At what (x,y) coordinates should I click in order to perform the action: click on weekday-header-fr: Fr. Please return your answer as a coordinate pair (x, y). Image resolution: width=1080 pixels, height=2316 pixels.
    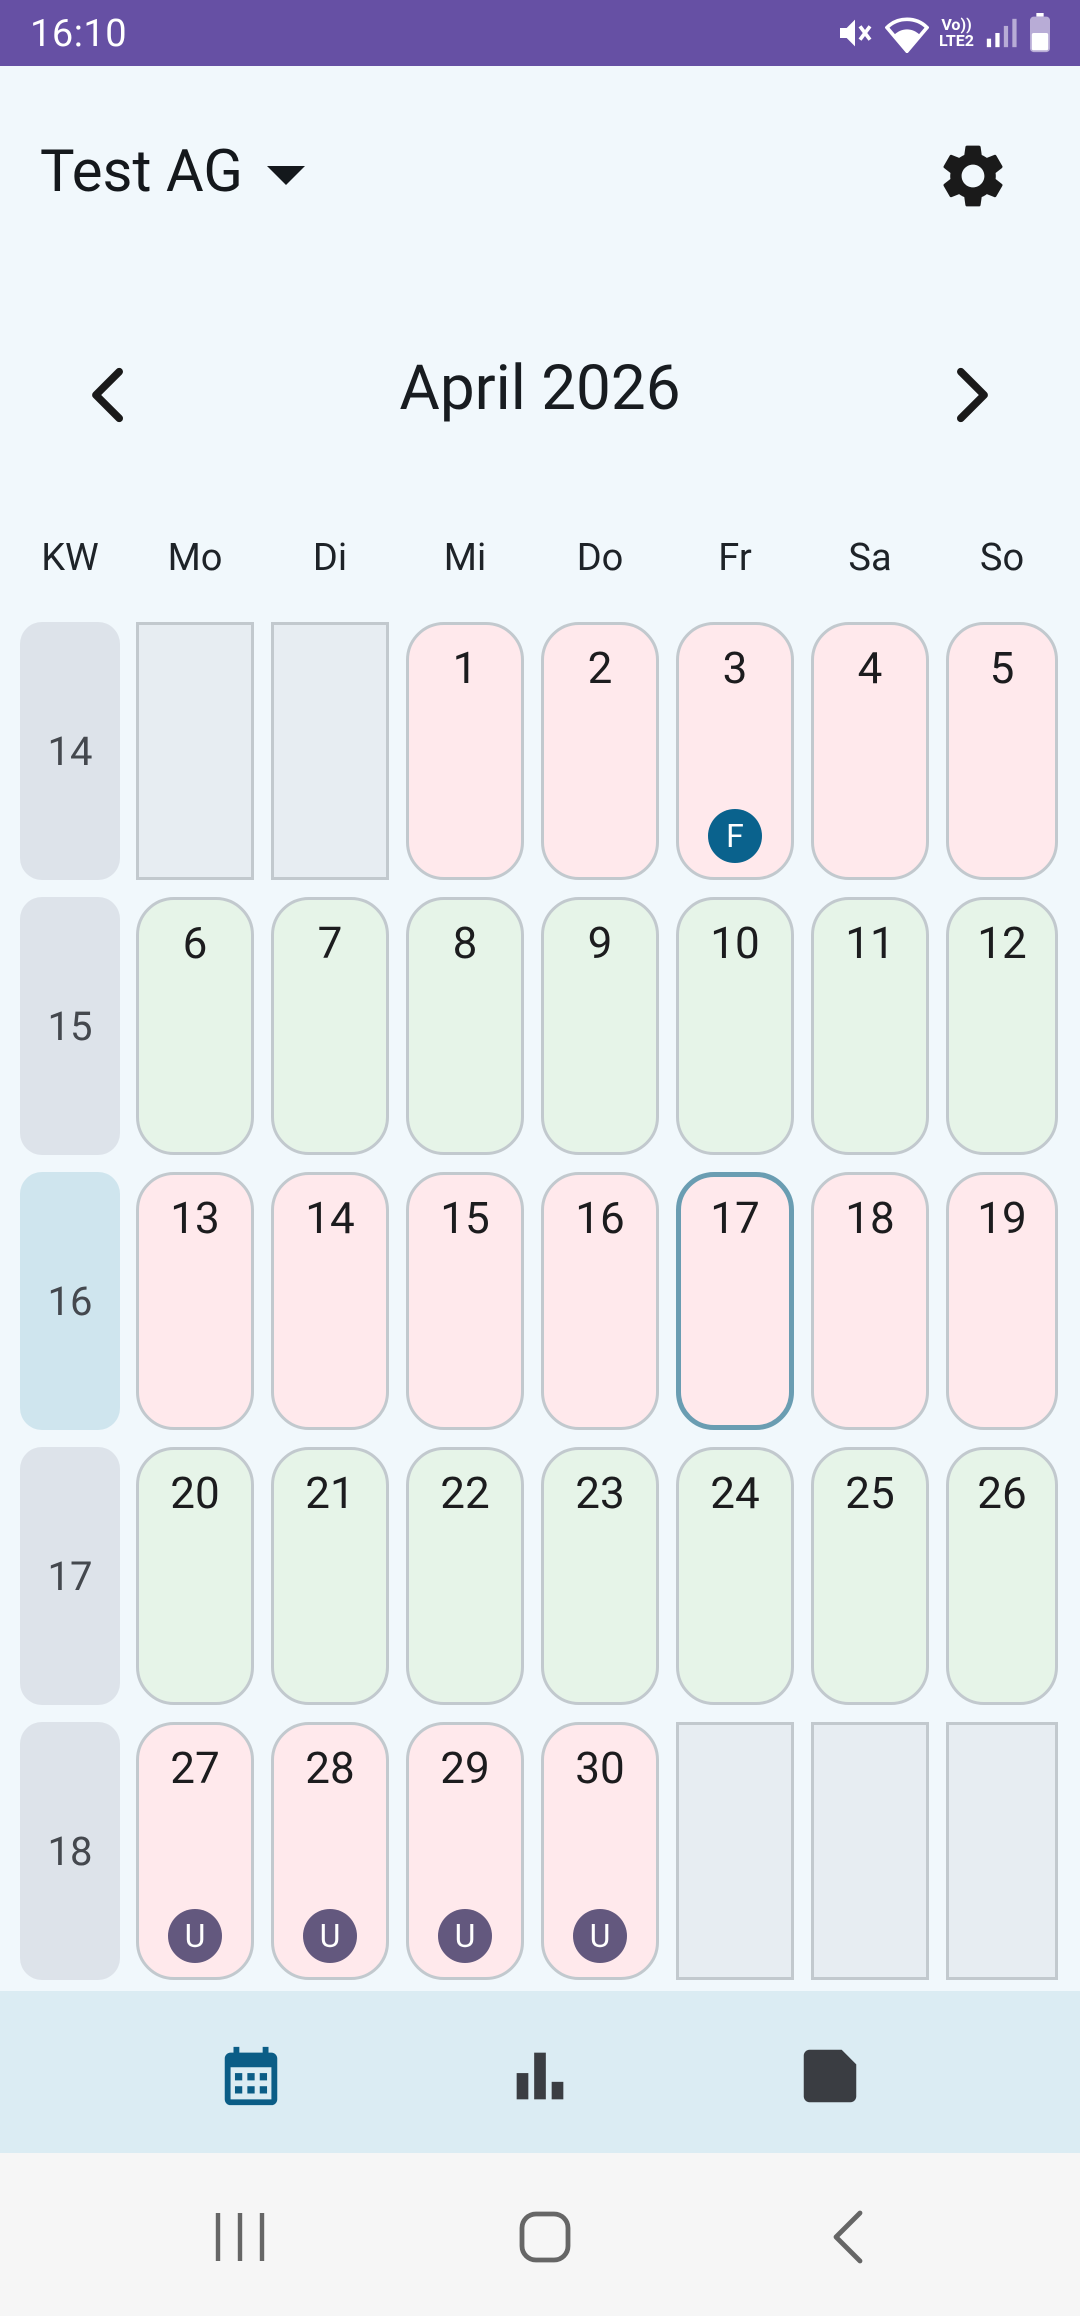
    Looking at the image, I should click on (735, 558).